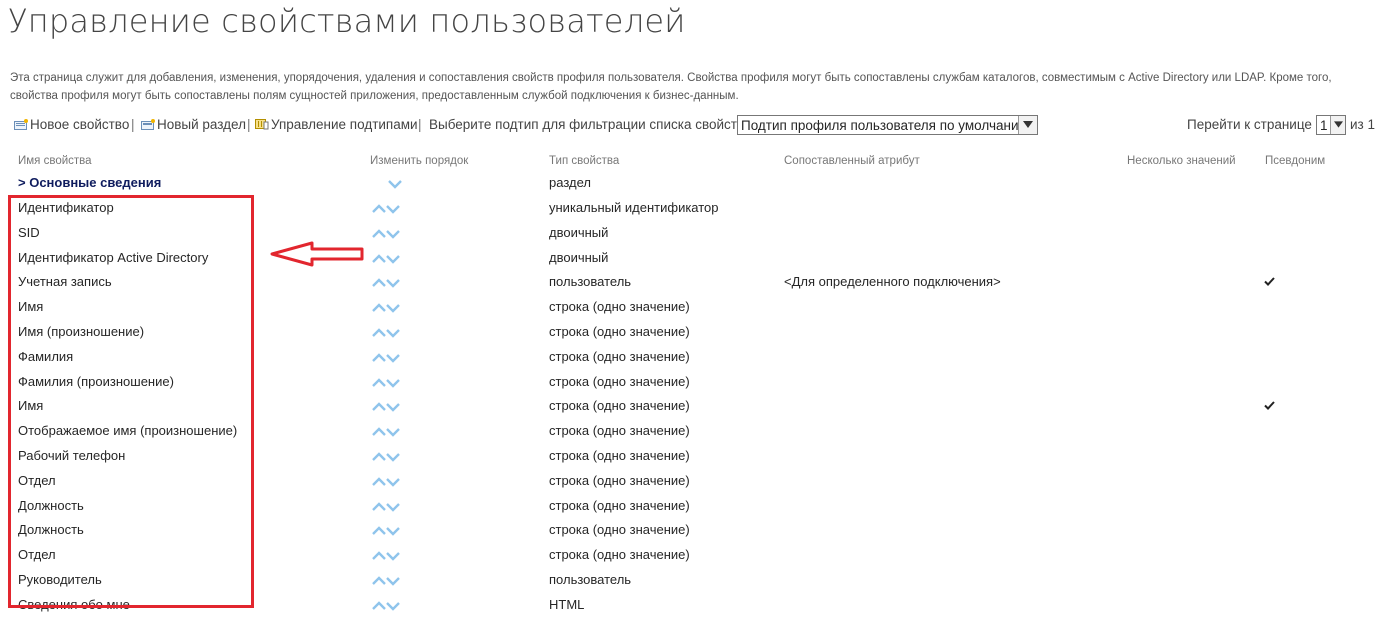 The height and width of the screenshot is (617, 1388). I want to click on table-row: Руководитель пользователь, so click(694, 580).